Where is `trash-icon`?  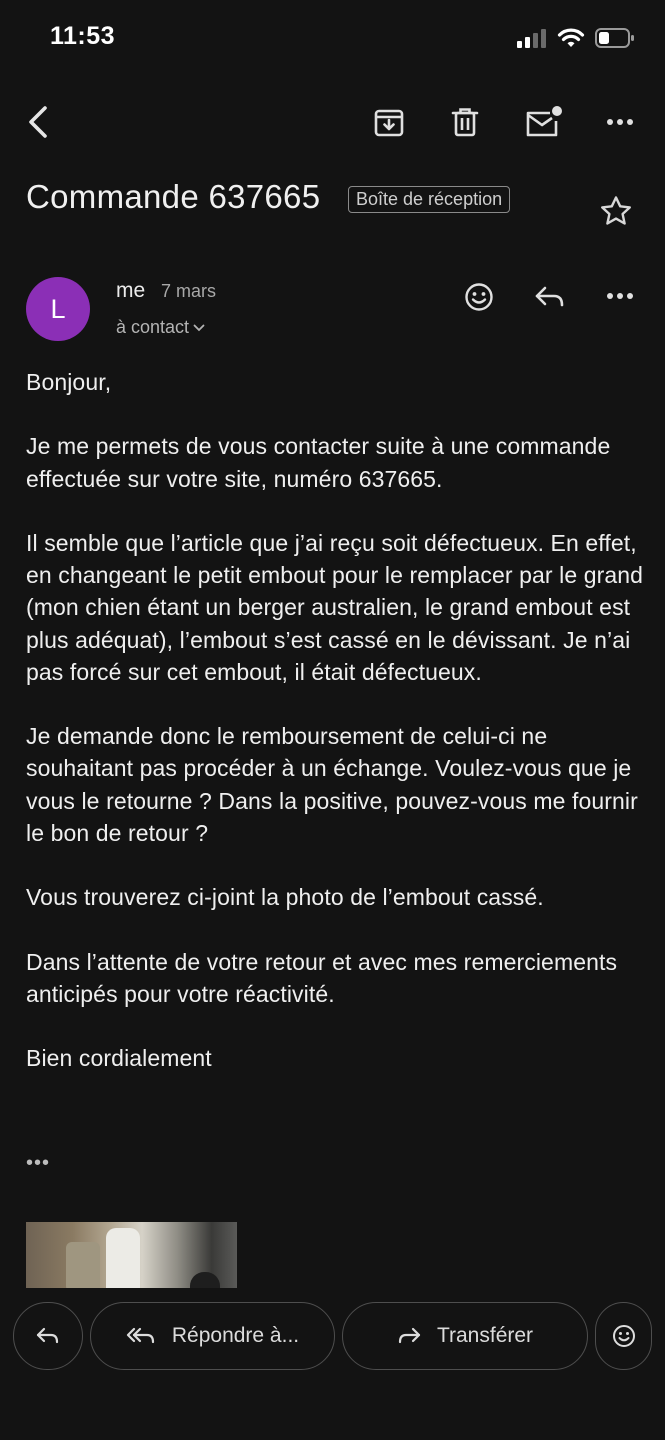 trash-icon is located at coordinates (465, 122).